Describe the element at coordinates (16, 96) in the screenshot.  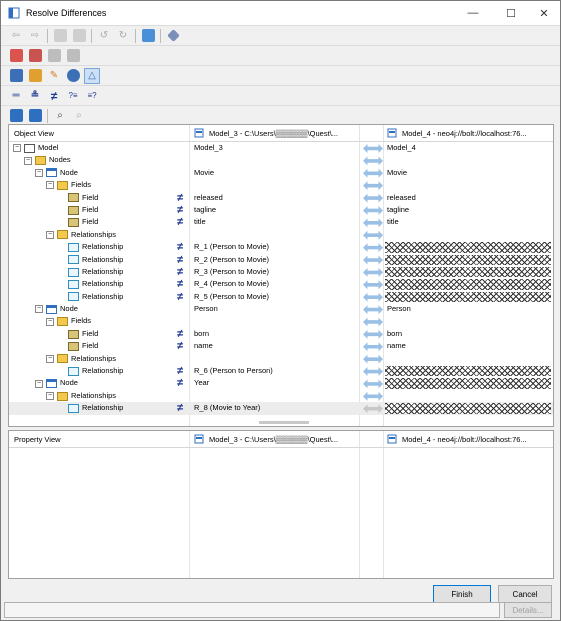
I see `show-equal-icon: ═` at that location.